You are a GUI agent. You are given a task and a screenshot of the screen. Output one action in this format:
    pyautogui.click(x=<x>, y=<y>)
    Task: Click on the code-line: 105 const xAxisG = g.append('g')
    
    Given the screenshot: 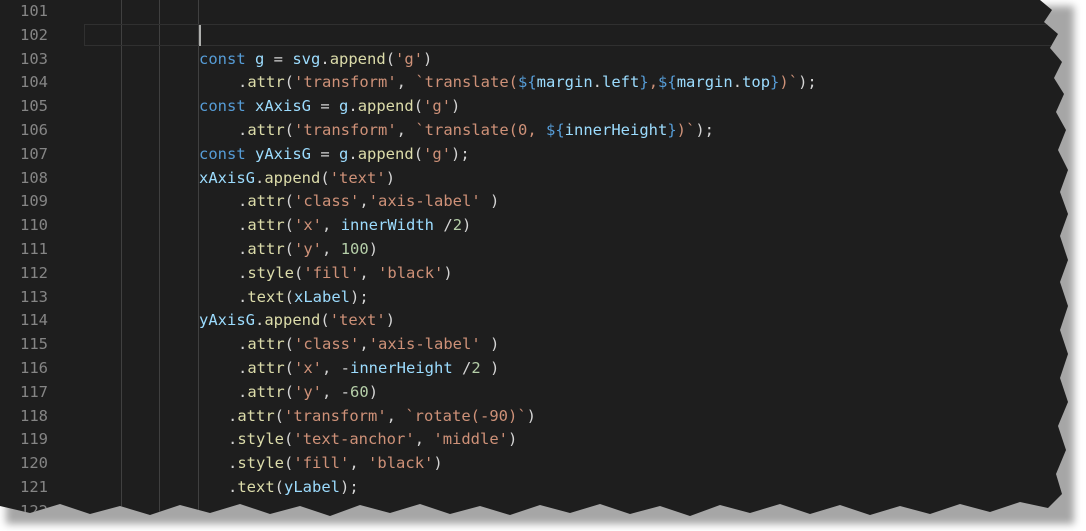 What is the action you would take?
    pyautogui.click(x=534, y=107)
    